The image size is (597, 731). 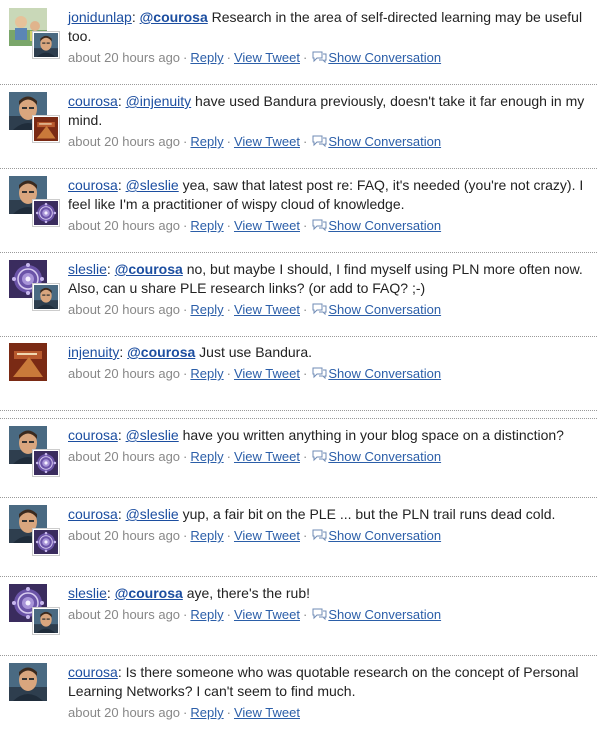 What do you see at coordinates (93, 352) in the screenshot?
I see `username-link: injenuity` at bounding box center [93, 352].